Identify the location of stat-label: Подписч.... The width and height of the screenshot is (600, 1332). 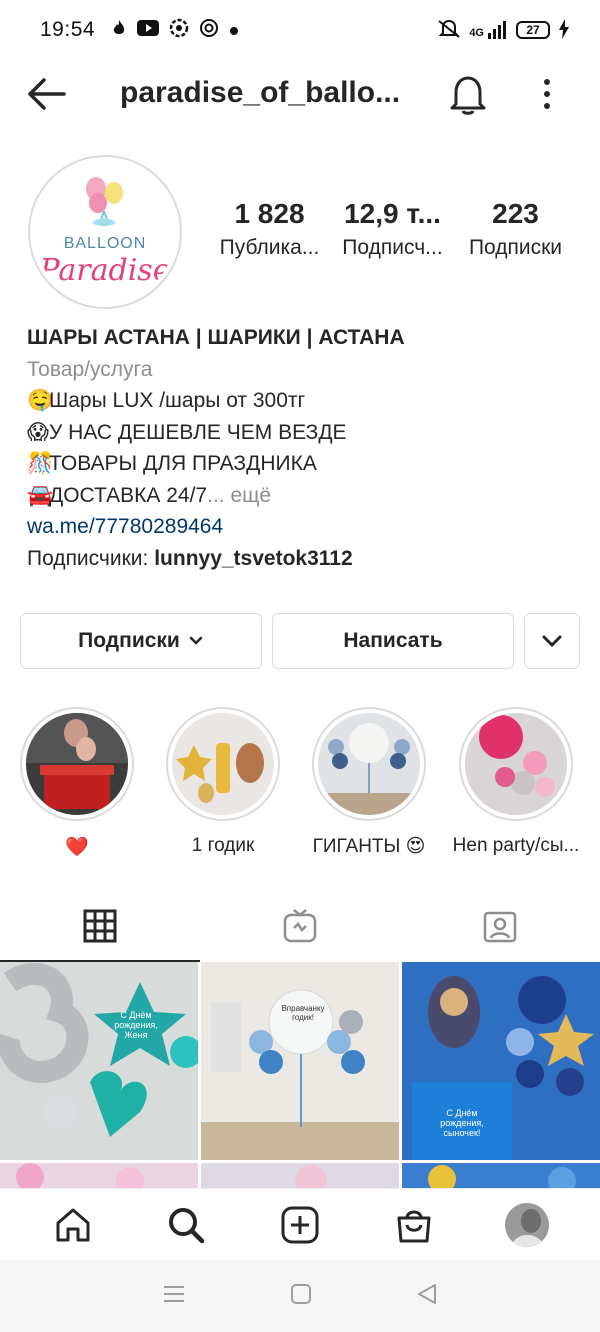
(392, 247).